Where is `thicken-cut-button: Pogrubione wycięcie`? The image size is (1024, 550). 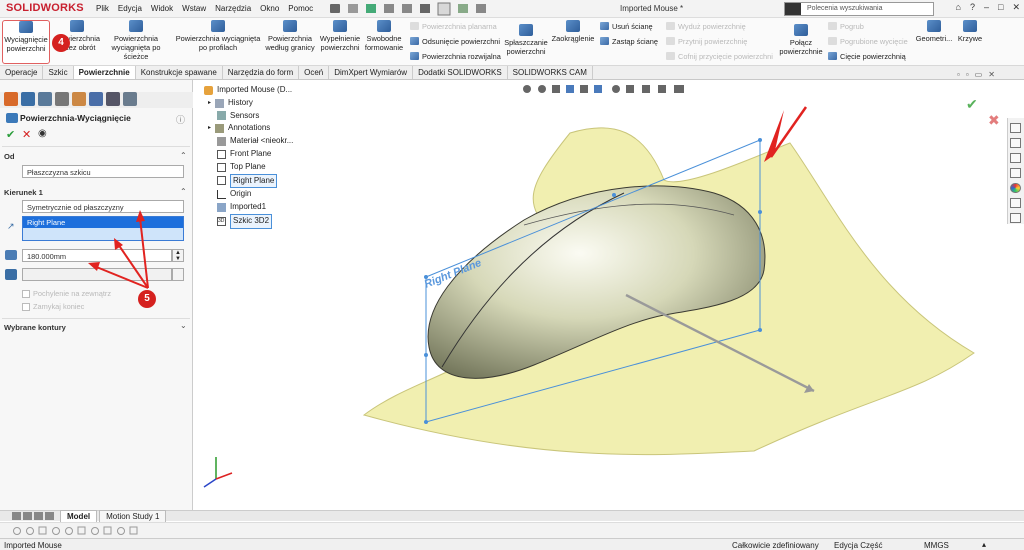 thicken-cut-button: Pogrubione wycięcie is located at coordinates (868, 41).